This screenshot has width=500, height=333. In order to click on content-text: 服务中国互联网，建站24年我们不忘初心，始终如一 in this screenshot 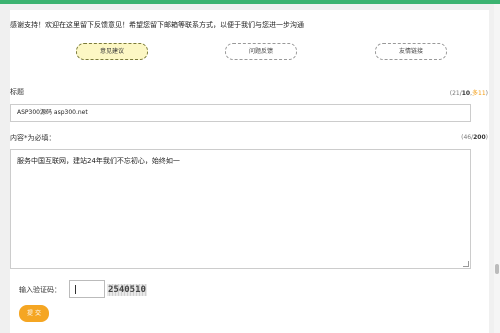, I will do `click(98, 161)`.